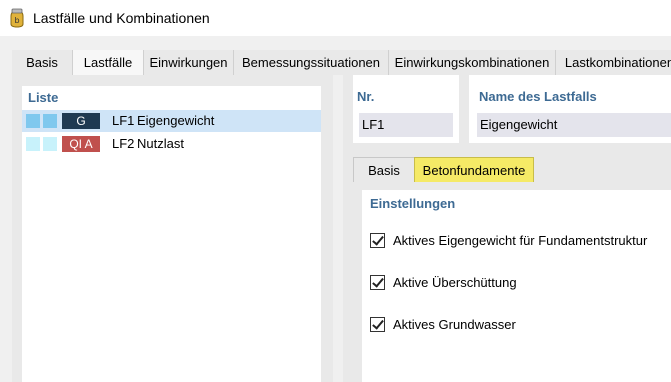 Image resolution: width=671 pixels, height=382 pixels. What do you see at coordinates (108, 63) in the screenshot?
I see `tab-lastfaelle: Lastfälle` at bounding box center [108, 63].